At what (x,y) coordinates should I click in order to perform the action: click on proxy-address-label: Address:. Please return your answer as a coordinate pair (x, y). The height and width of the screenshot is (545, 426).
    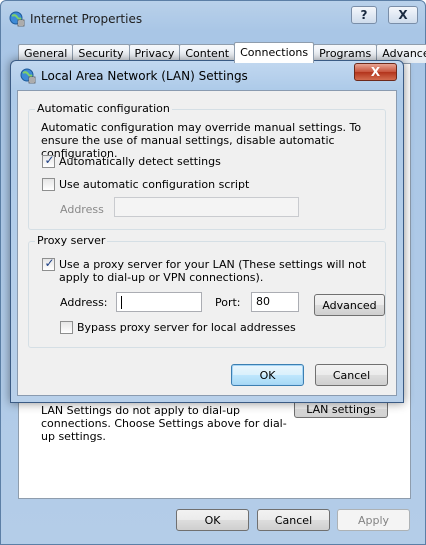
    Looking at the image, I should click on (84, 302).